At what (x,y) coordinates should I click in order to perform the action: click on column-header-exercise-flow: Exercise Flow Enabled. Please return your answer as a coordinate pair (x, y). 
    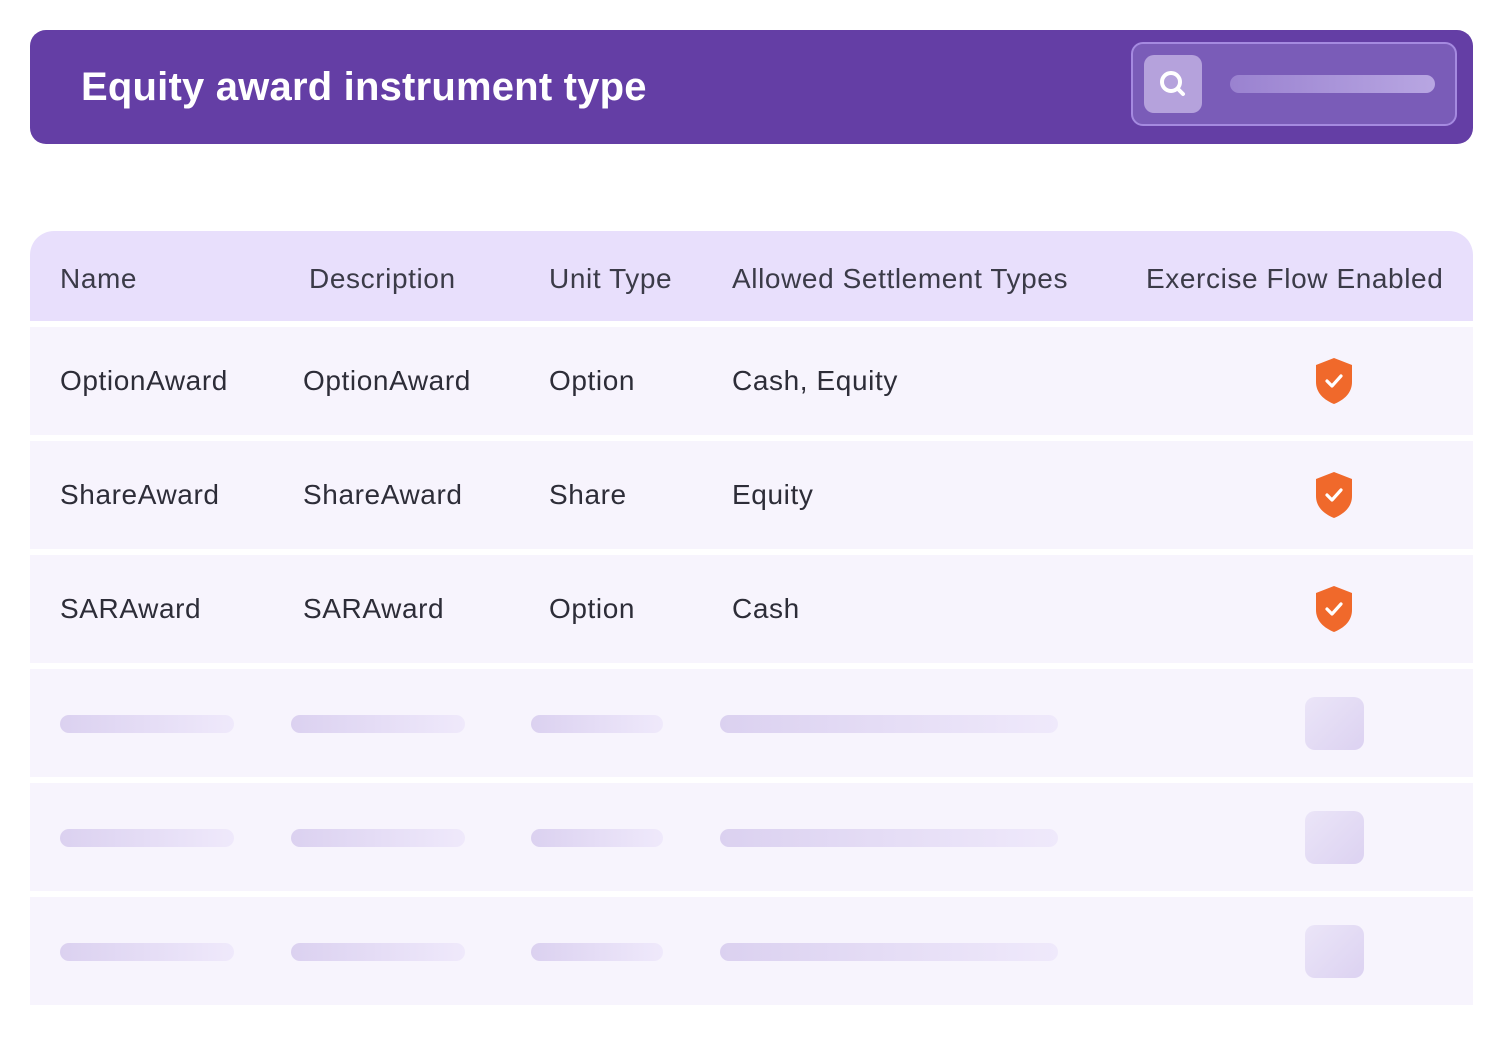
    Looking at the image, I should click on (1294, 279).